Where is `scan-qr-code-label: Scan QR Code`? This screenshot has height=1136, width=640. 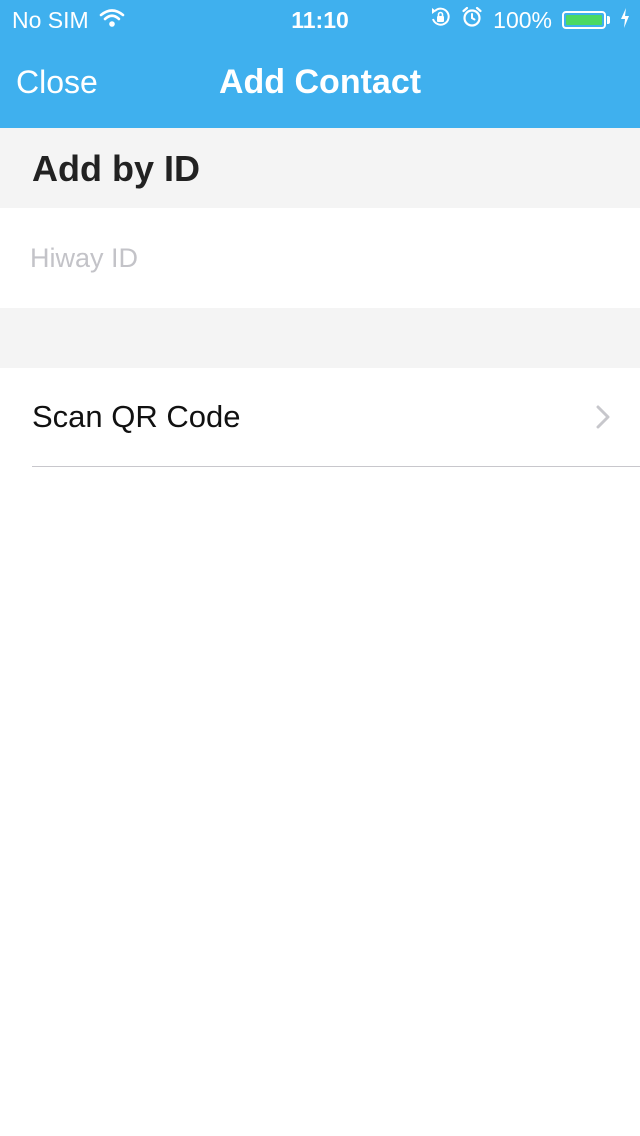
scan-qr-code-label: Scan QR Code is located at coordinates (136, 416).